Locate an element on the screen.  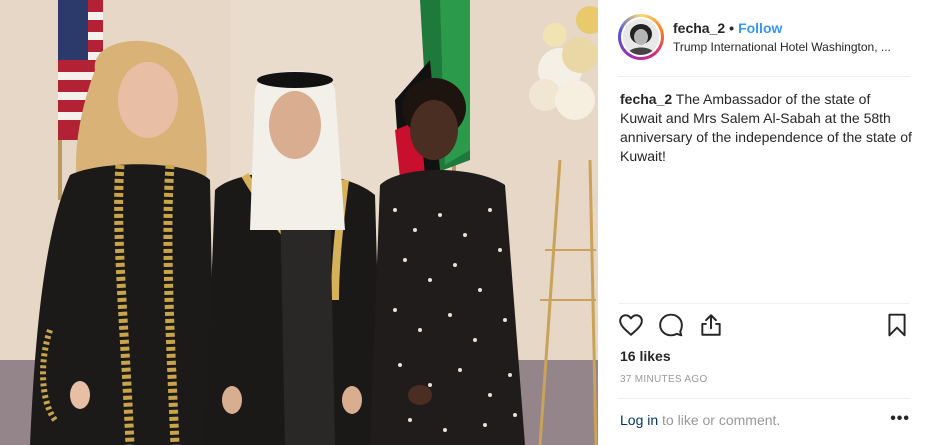
heart-icon is located at coordinates (632, 326).